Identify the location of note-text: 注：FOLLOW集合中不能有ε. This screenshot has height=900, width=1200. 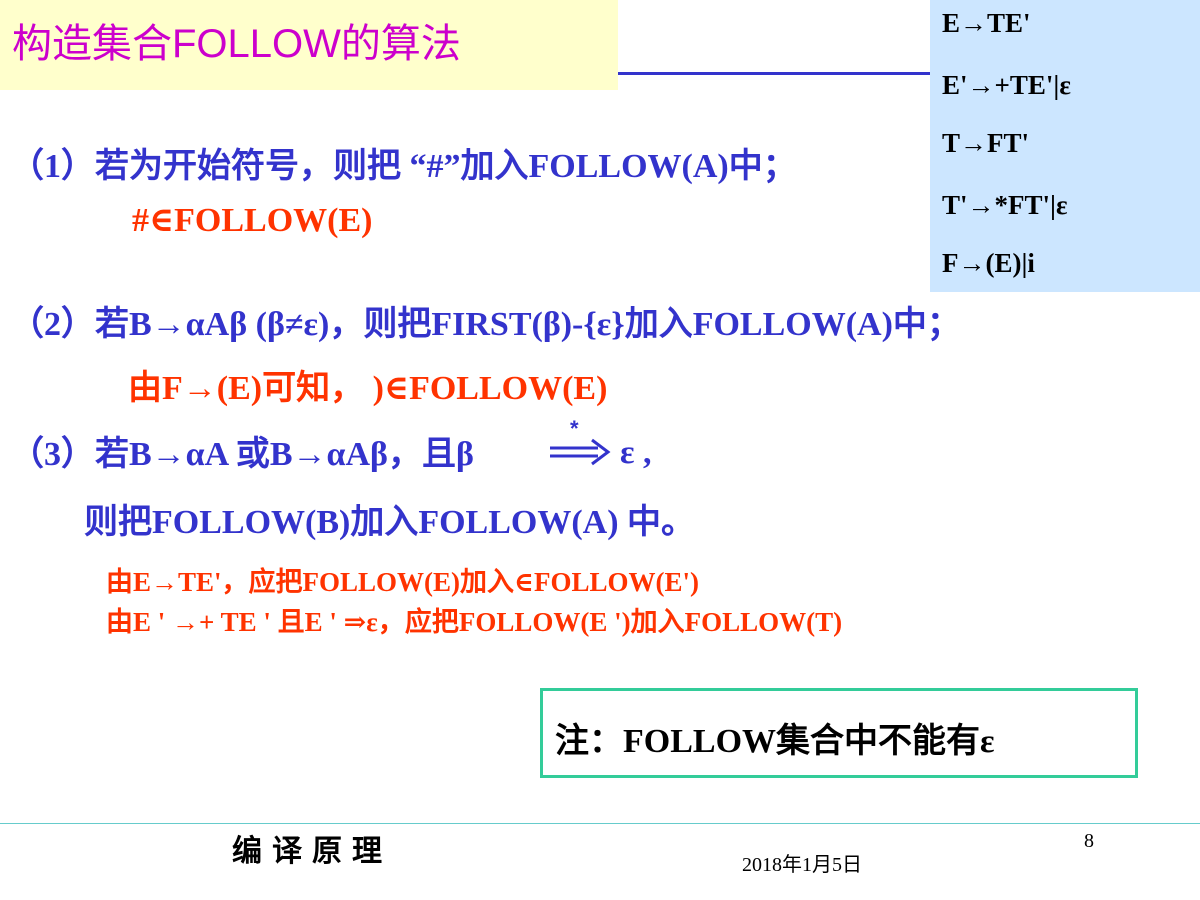
(775, 741).